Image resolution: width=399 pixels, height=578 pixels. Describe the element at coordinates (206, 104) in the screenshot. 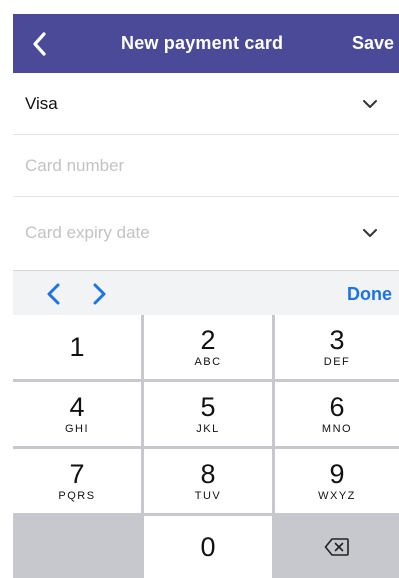

I see `card-type-select: Visa` at that location.